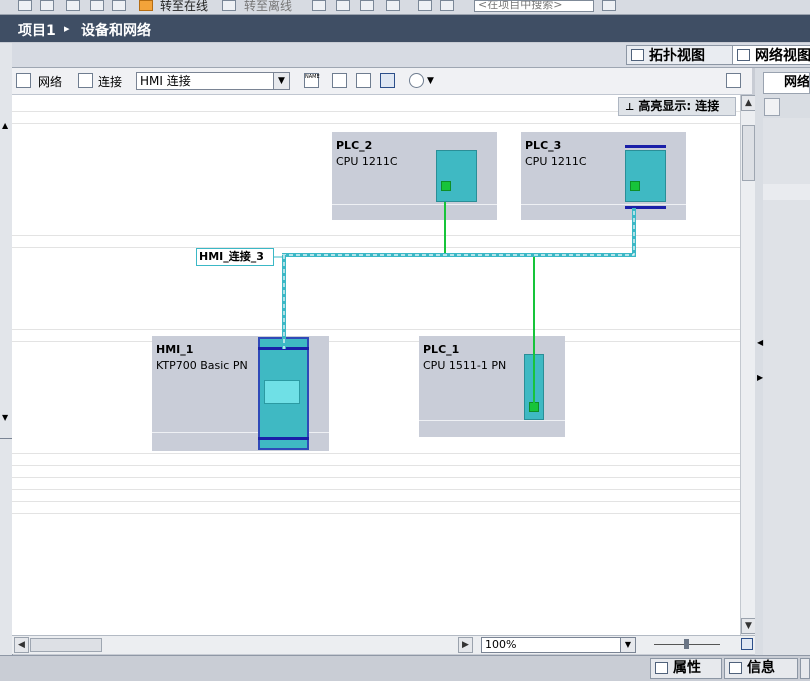 The width and height of the screenshot is (810, 681). Describe the element at coordinates (558, 645) in the screenshot. I see `zoom-select: 100% ▼` at that location.